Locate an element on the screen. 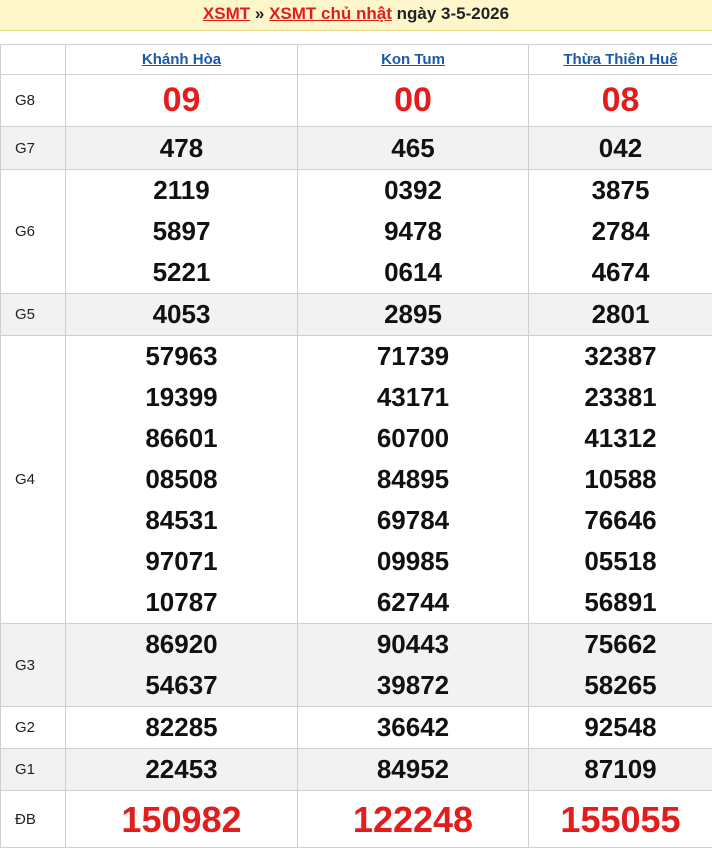  result-number: 2801 is located at coordinates (620, 314).